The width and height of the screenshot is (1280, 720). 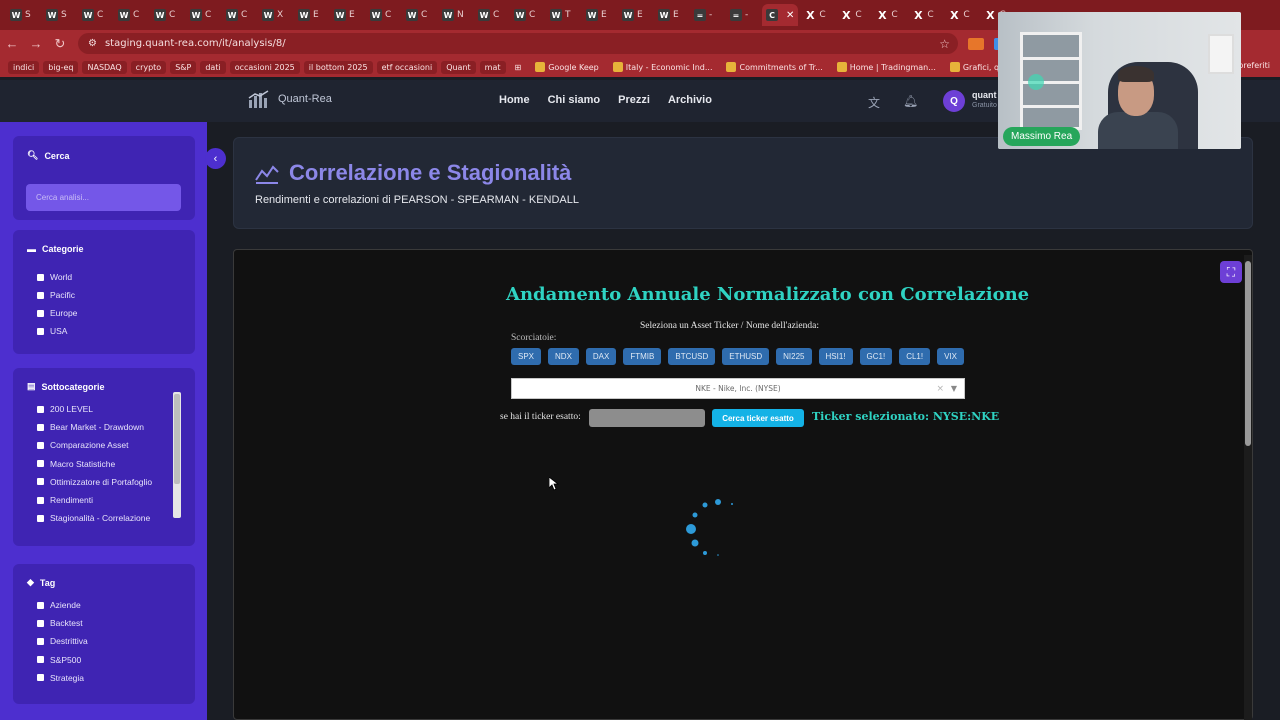 I want to click on shortcut-button: SPX, so click(x=526, y=356).